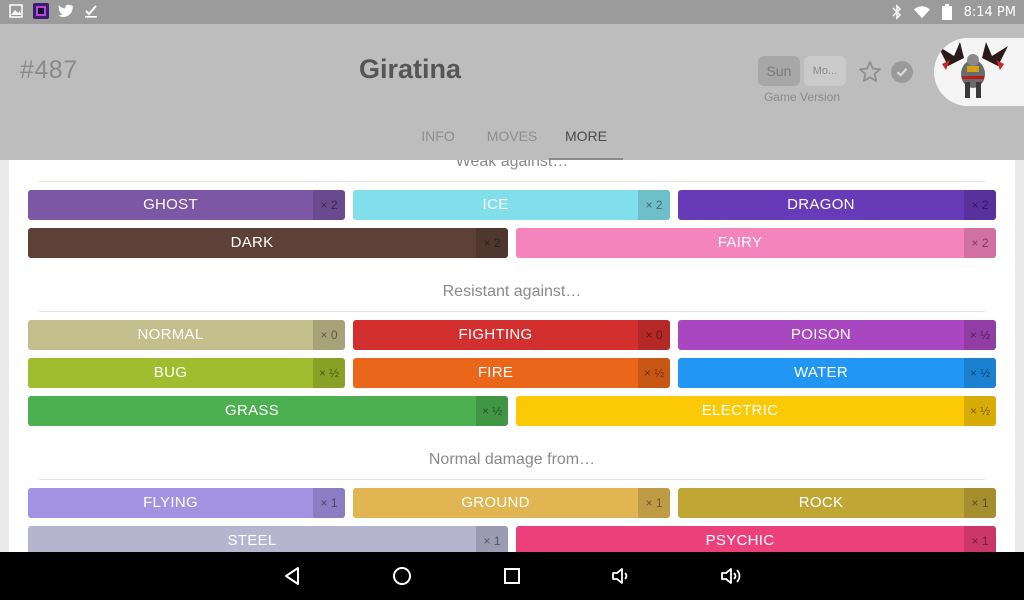 The image size is (1024, 600). I want to click on type-chip-normal: NORMAL × 0, so click(186, 335).